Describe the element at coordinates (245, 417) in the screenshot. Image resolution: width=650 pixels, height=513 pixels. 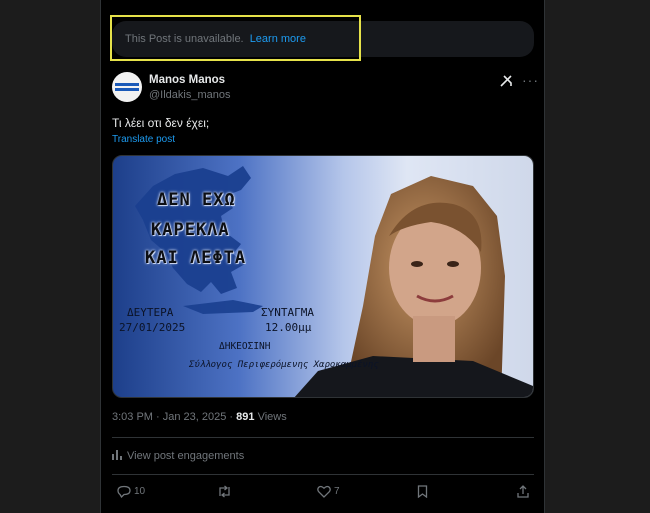
I see `views-count: 891` at that location.